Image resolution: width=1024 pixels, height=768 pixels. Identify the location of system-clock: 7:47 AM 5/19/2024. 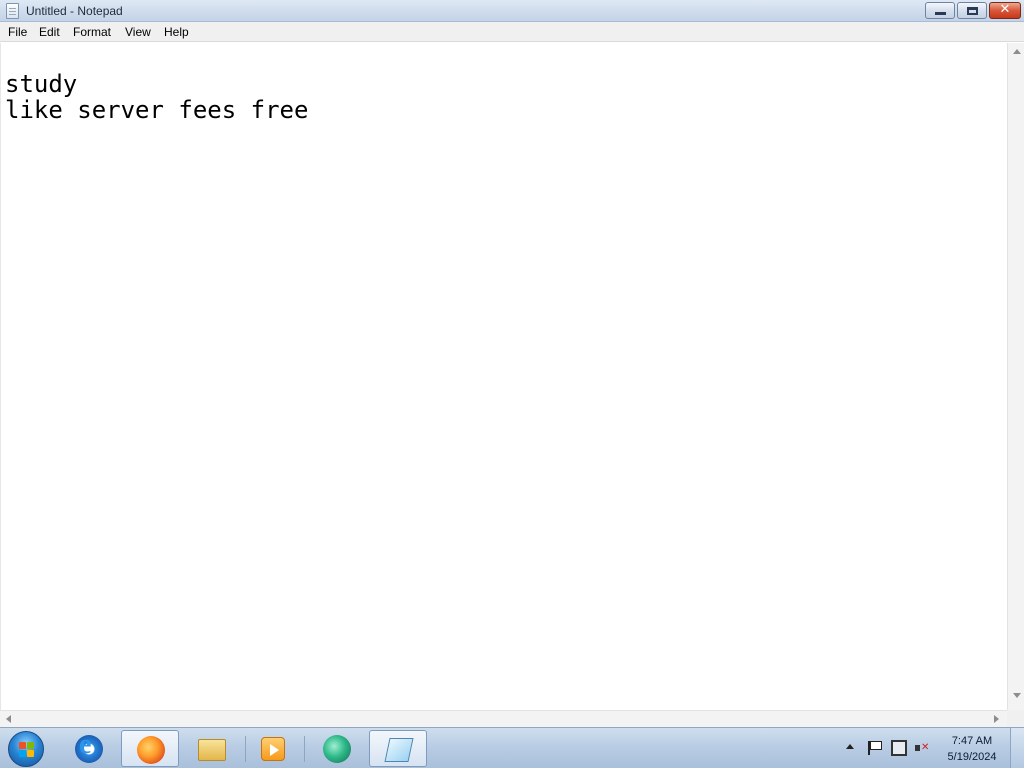
(972, 749).